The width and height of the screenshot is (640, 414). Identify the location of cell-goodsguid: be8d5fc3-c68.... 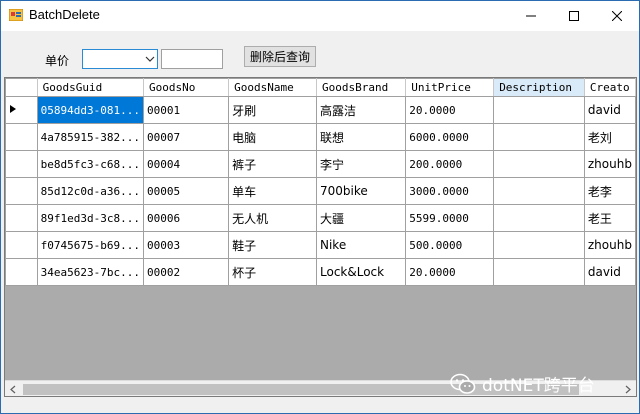
(90, 164).